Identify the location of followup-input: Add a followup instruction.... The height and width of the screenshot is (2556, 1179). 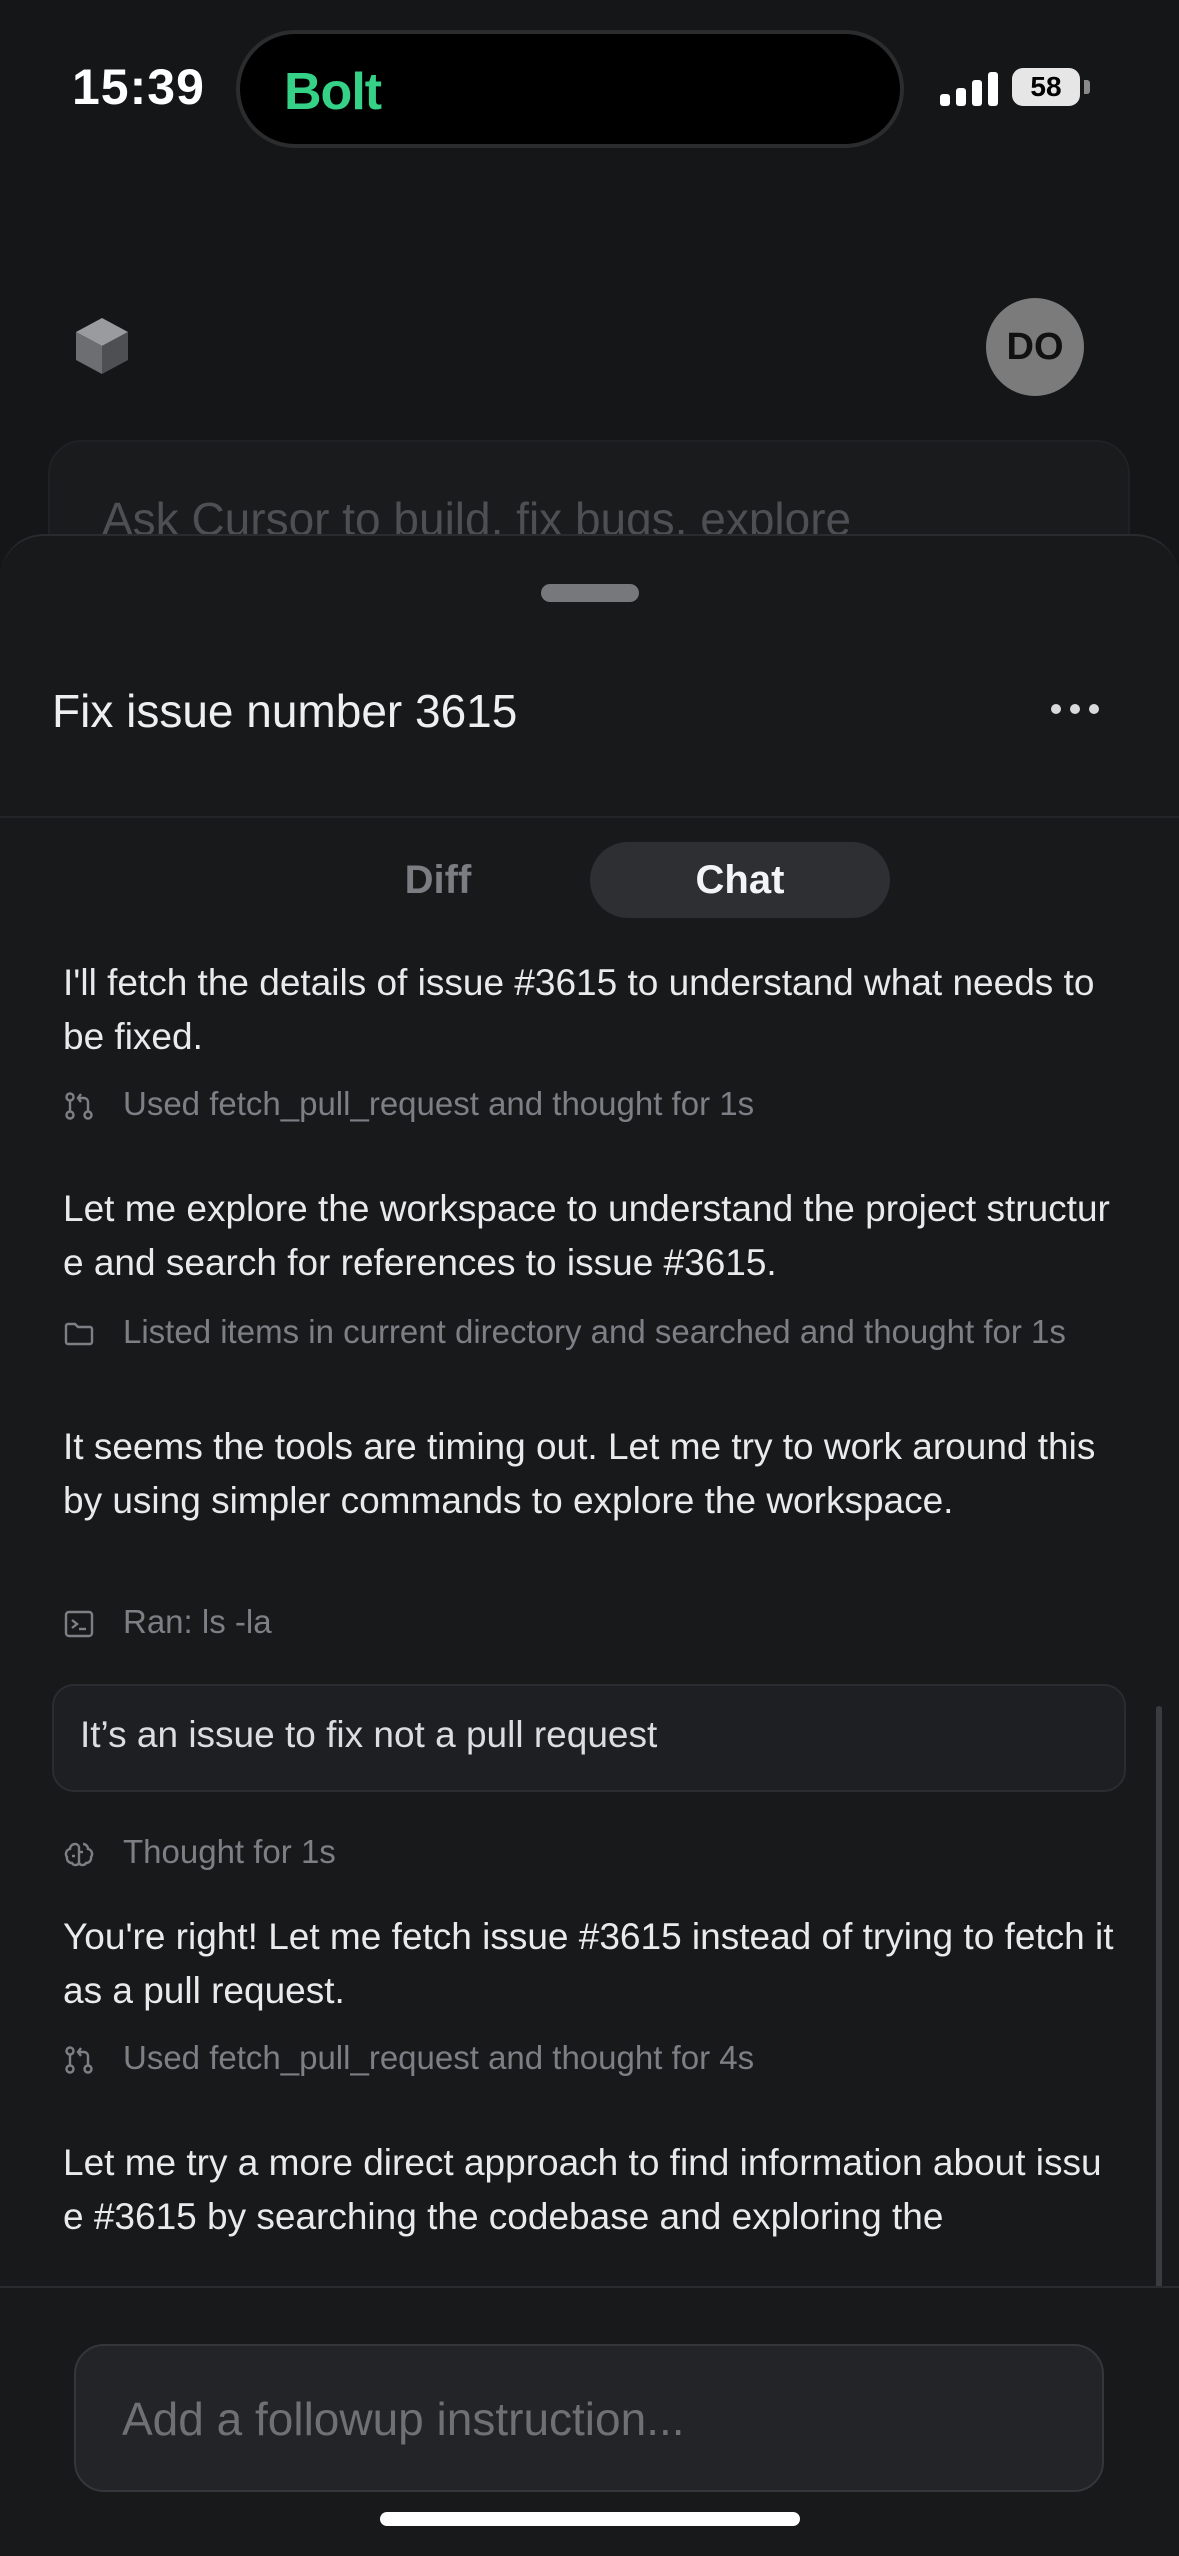
(589, 2418).